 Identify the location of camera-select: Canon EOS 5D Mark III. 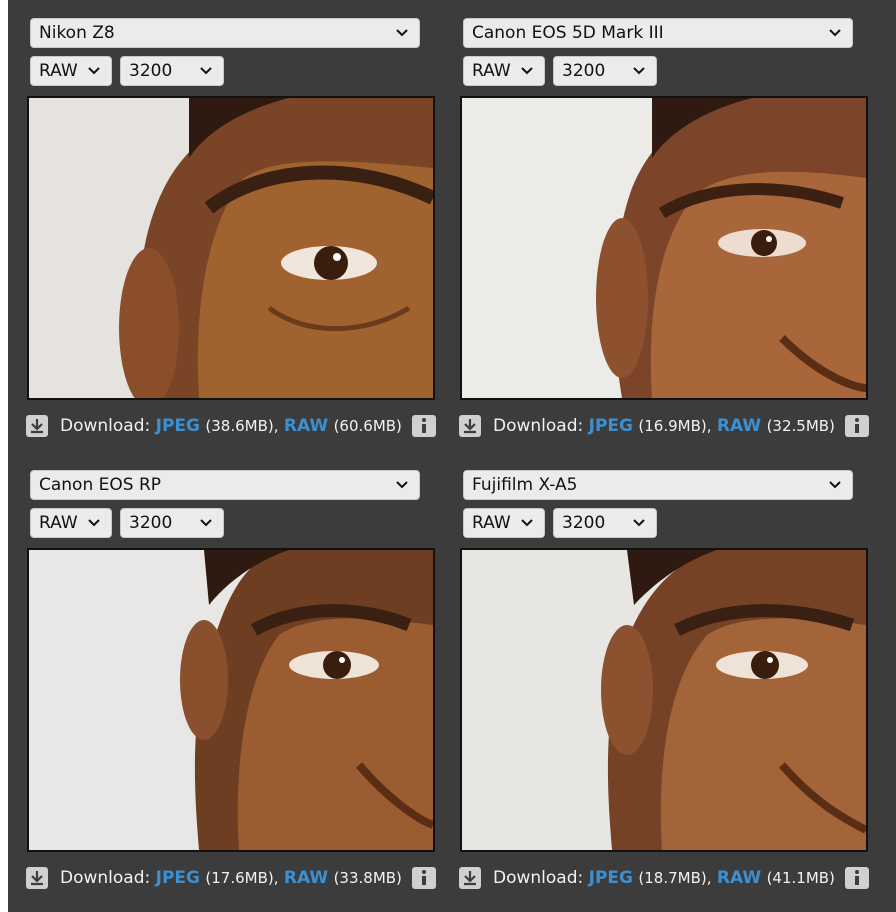
(658, 33).